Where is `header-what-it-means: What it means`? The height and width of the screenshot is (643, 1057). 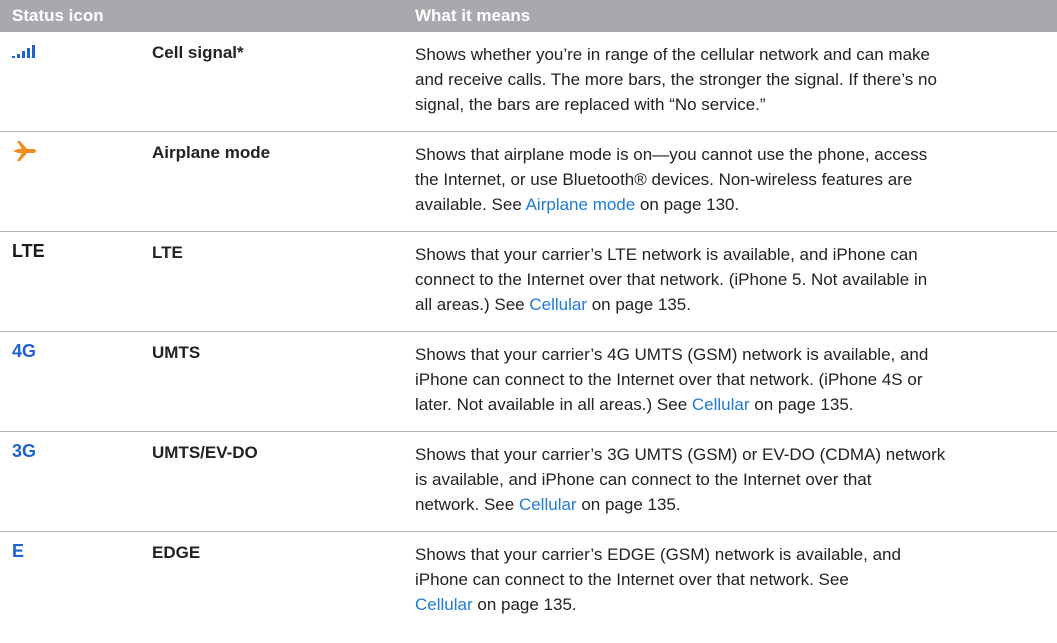 header-what-it-means: What it means is located at coordinates (473, 15).